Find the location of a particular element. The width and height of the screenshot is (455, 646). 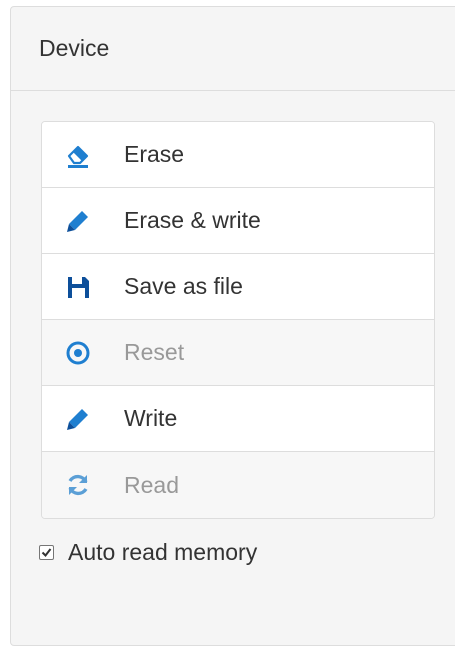

write-button: Write is located at coordinates (238, 419).